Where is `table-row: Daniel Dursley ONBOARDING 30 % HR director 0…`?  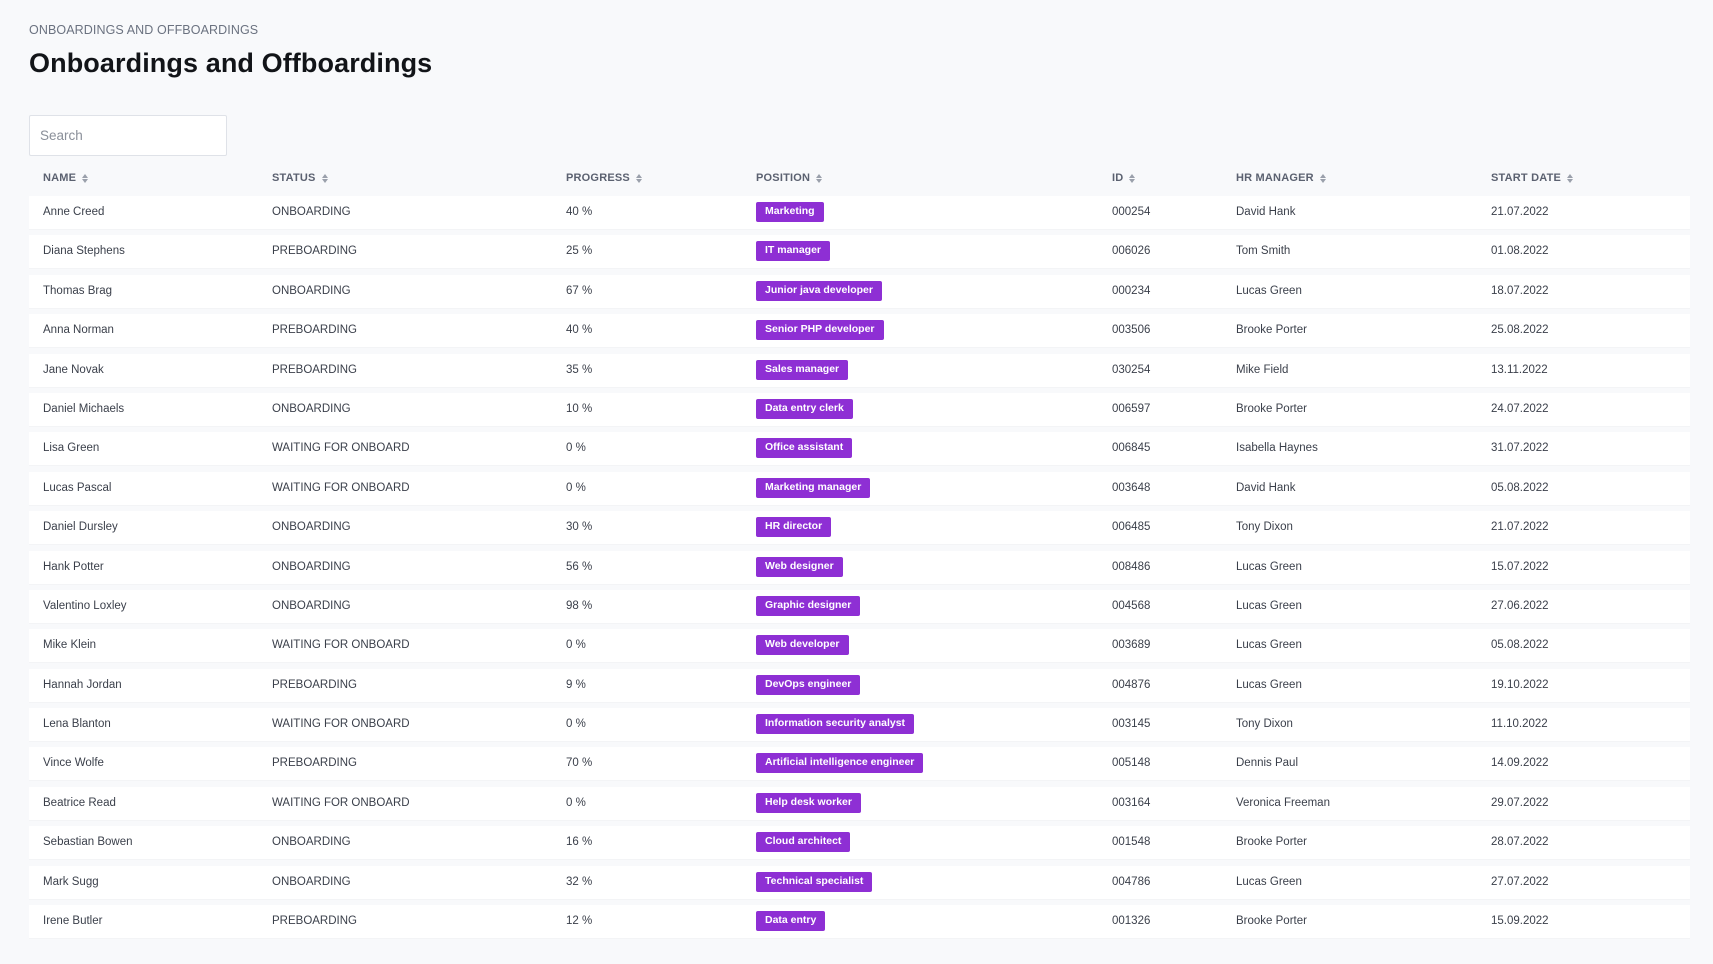
table-row: Daniel Dursley ONBOARDING 30 % HR director 0… is located at coordinates (859, 528).